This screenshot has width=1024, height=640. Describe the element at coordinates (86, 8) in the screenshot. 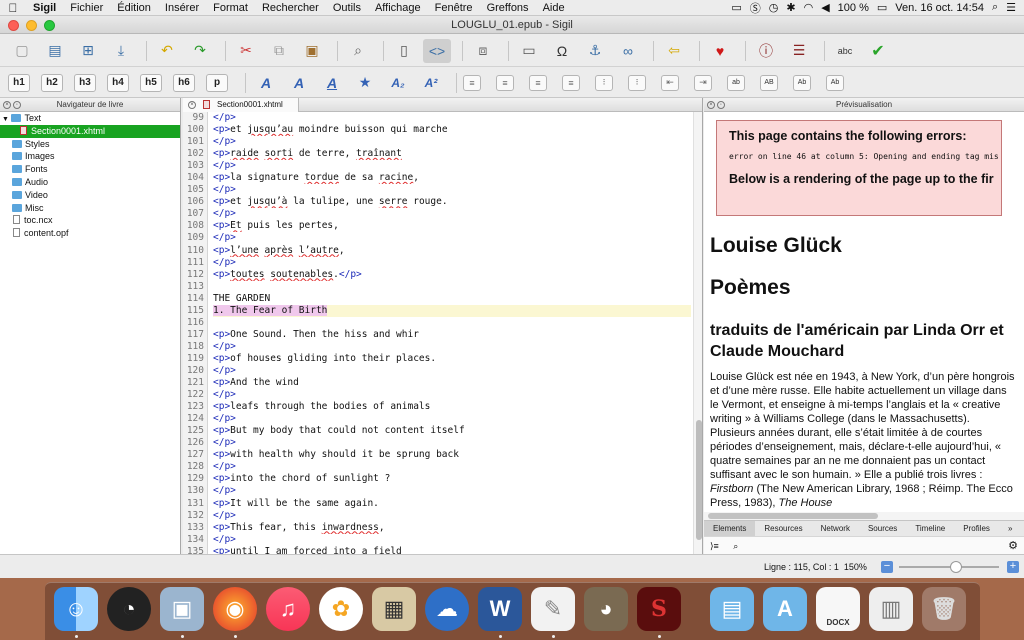

I see `menu-fichier: Fichier` at that location.